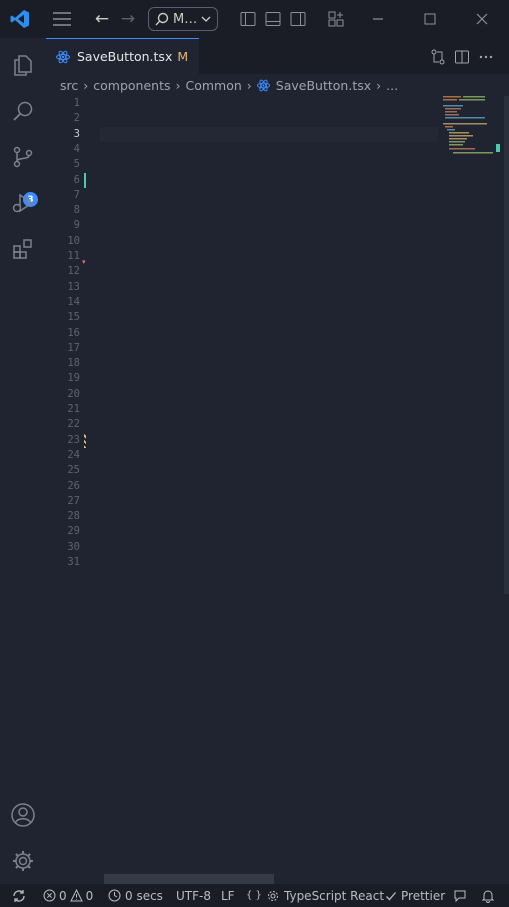  I want to click on run-debug-icon, so click(23, 203).